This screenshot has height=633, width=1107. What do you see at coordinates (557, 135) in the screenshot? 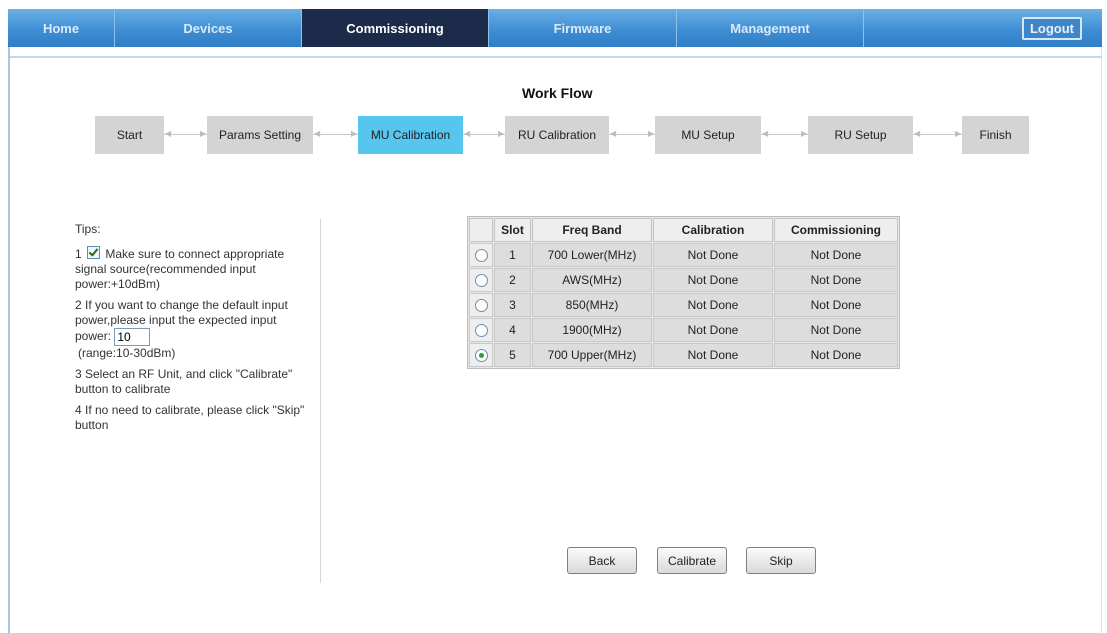
I see `workflow-step-ru-calibration: RU Calibration` at bounding box center [557, 135].